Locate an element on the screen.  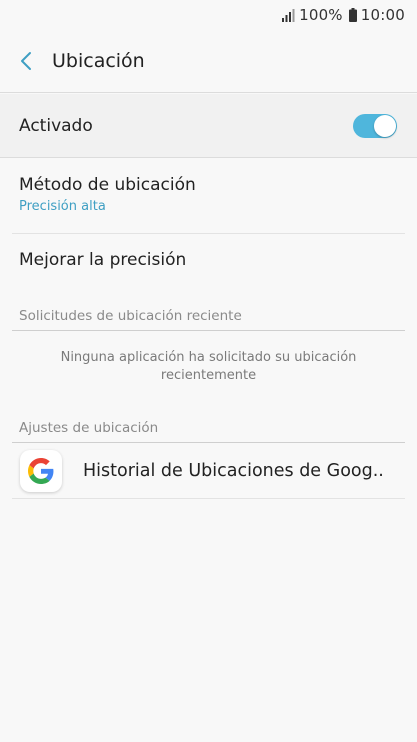
app-bar: Ubicación is located at coordinates (208, 61).